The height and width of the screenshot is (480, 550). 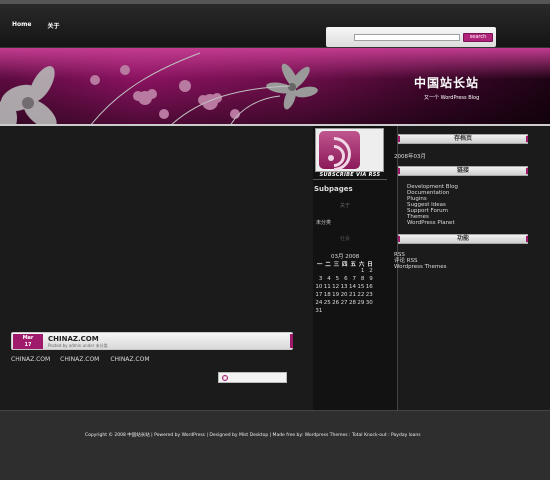 I want to click on rss-subscribe-button, so click(x=346, y=153).